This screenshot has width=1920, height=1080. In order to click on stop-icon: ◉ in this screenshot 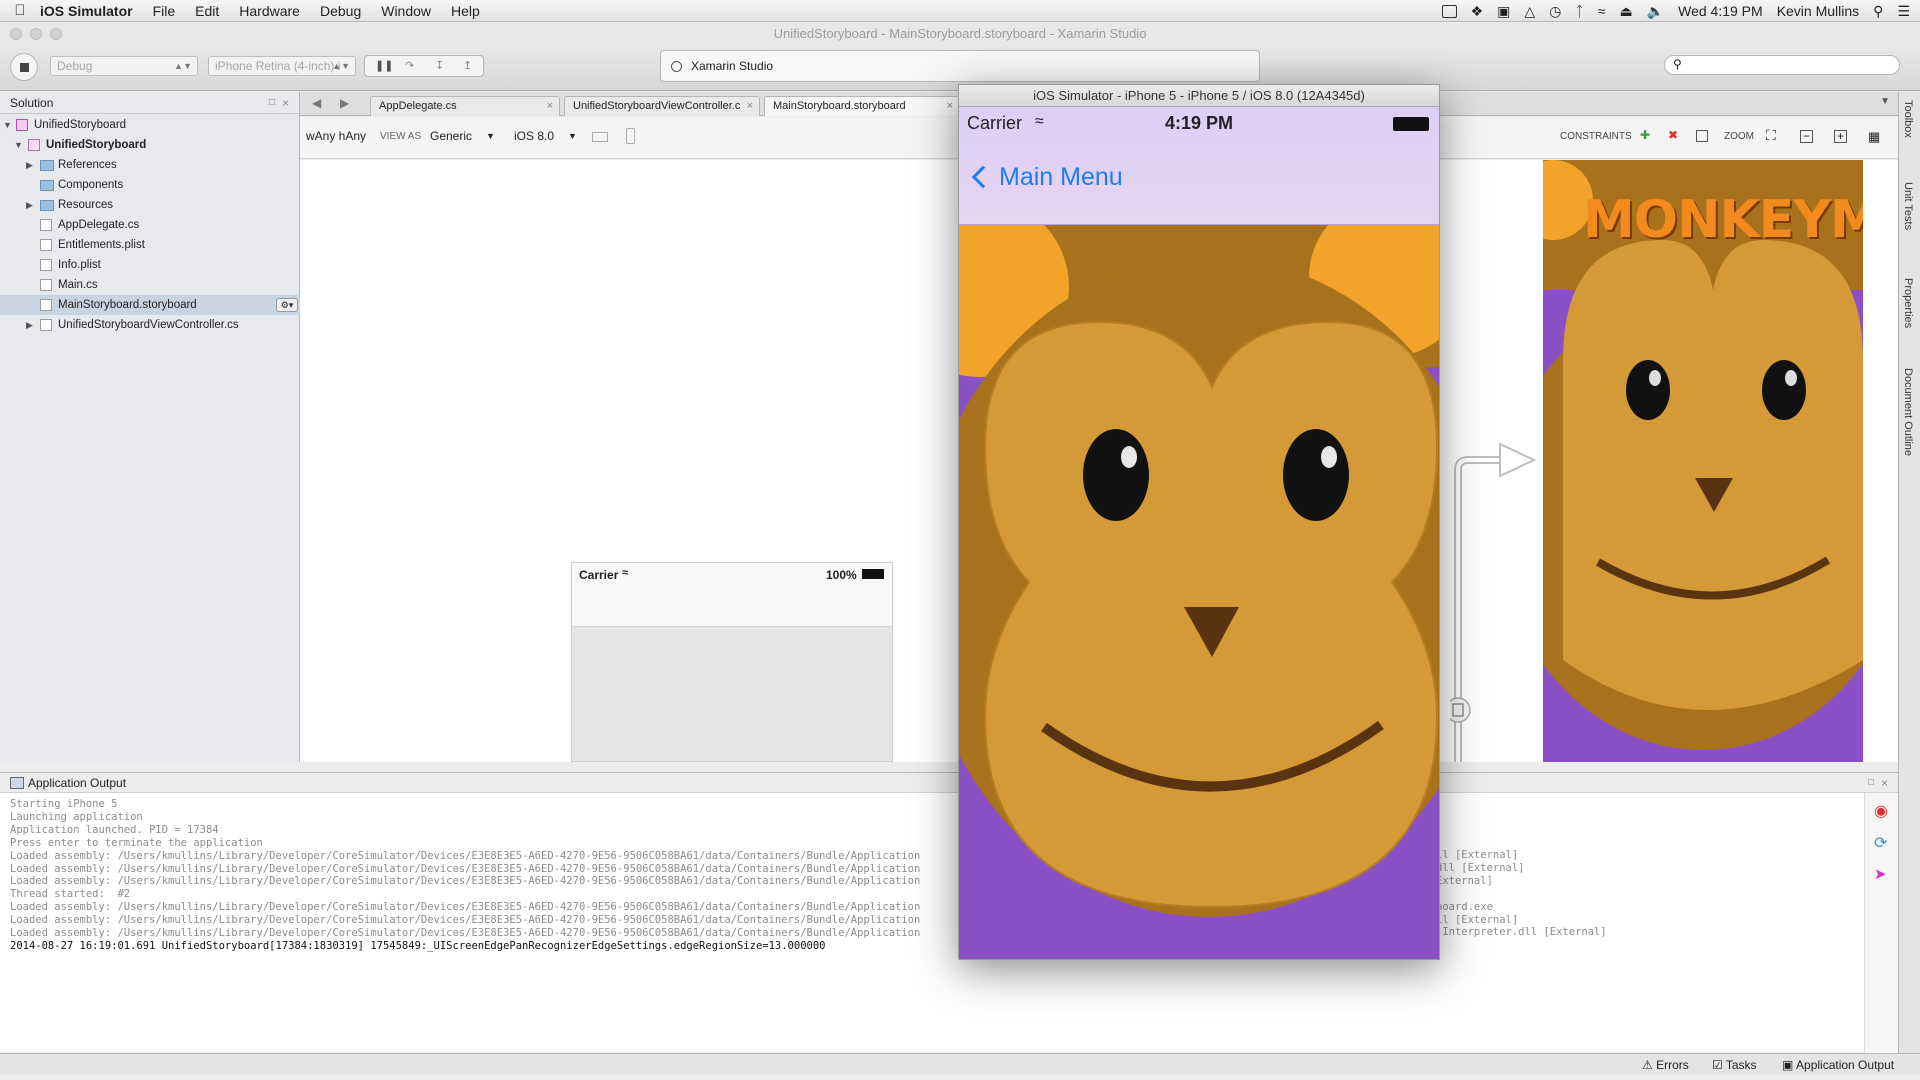, I will do `click(1881, 811)`.